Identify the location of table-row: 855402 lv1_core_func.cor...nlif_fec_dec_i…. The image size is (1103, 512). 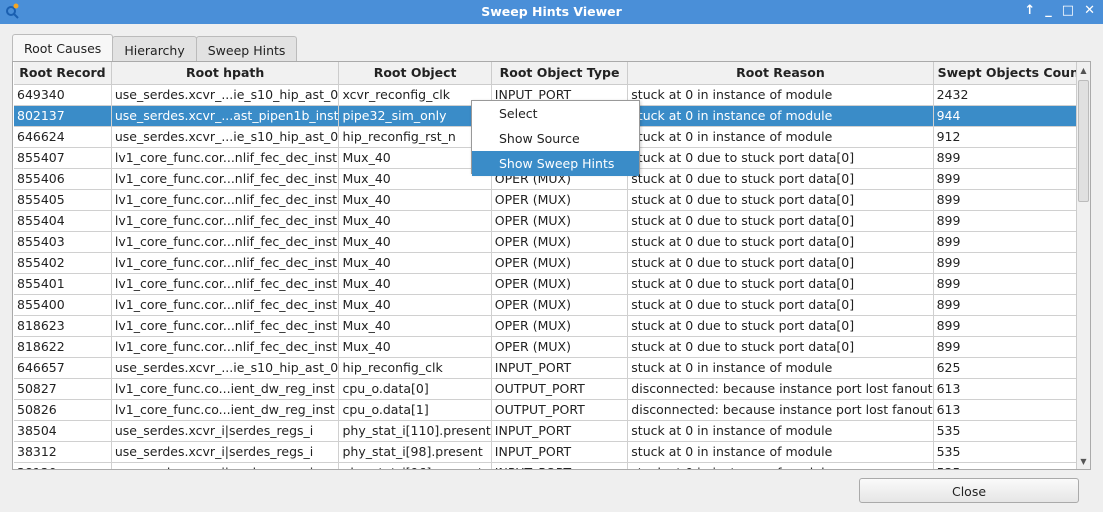
(552, 263).